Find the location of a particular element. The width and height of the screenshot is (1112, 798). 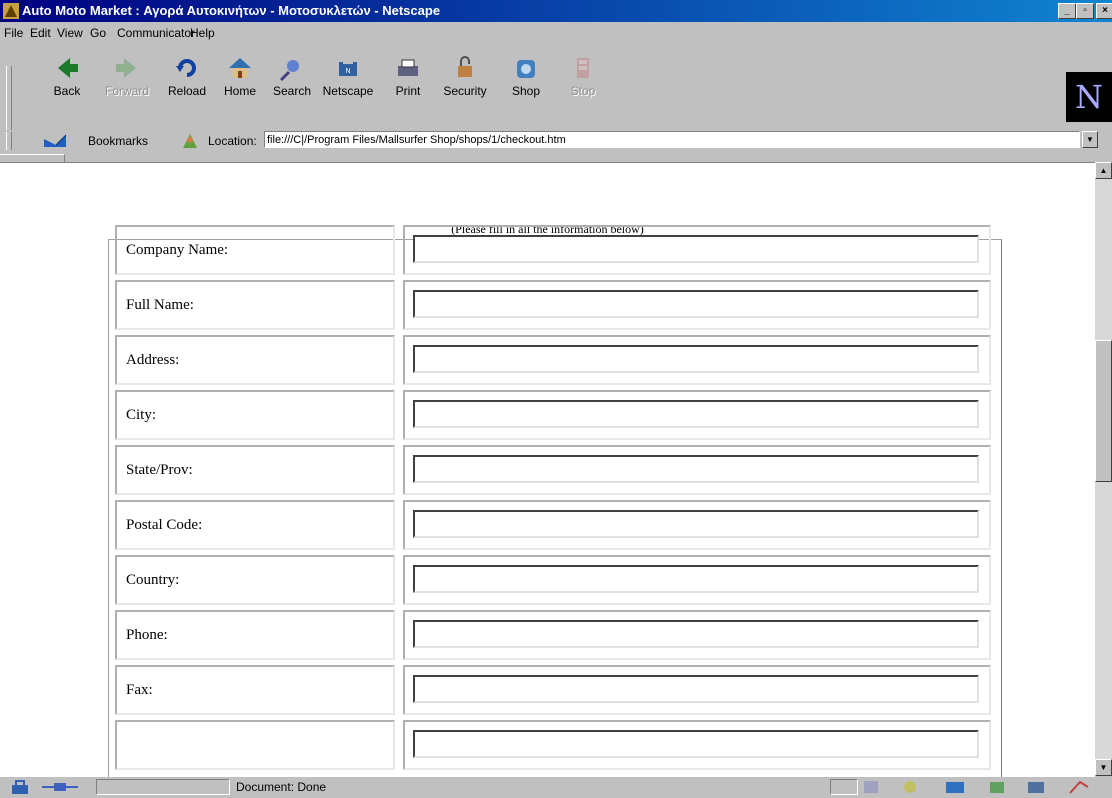

lock-icon is located at coordinates (465, 66).